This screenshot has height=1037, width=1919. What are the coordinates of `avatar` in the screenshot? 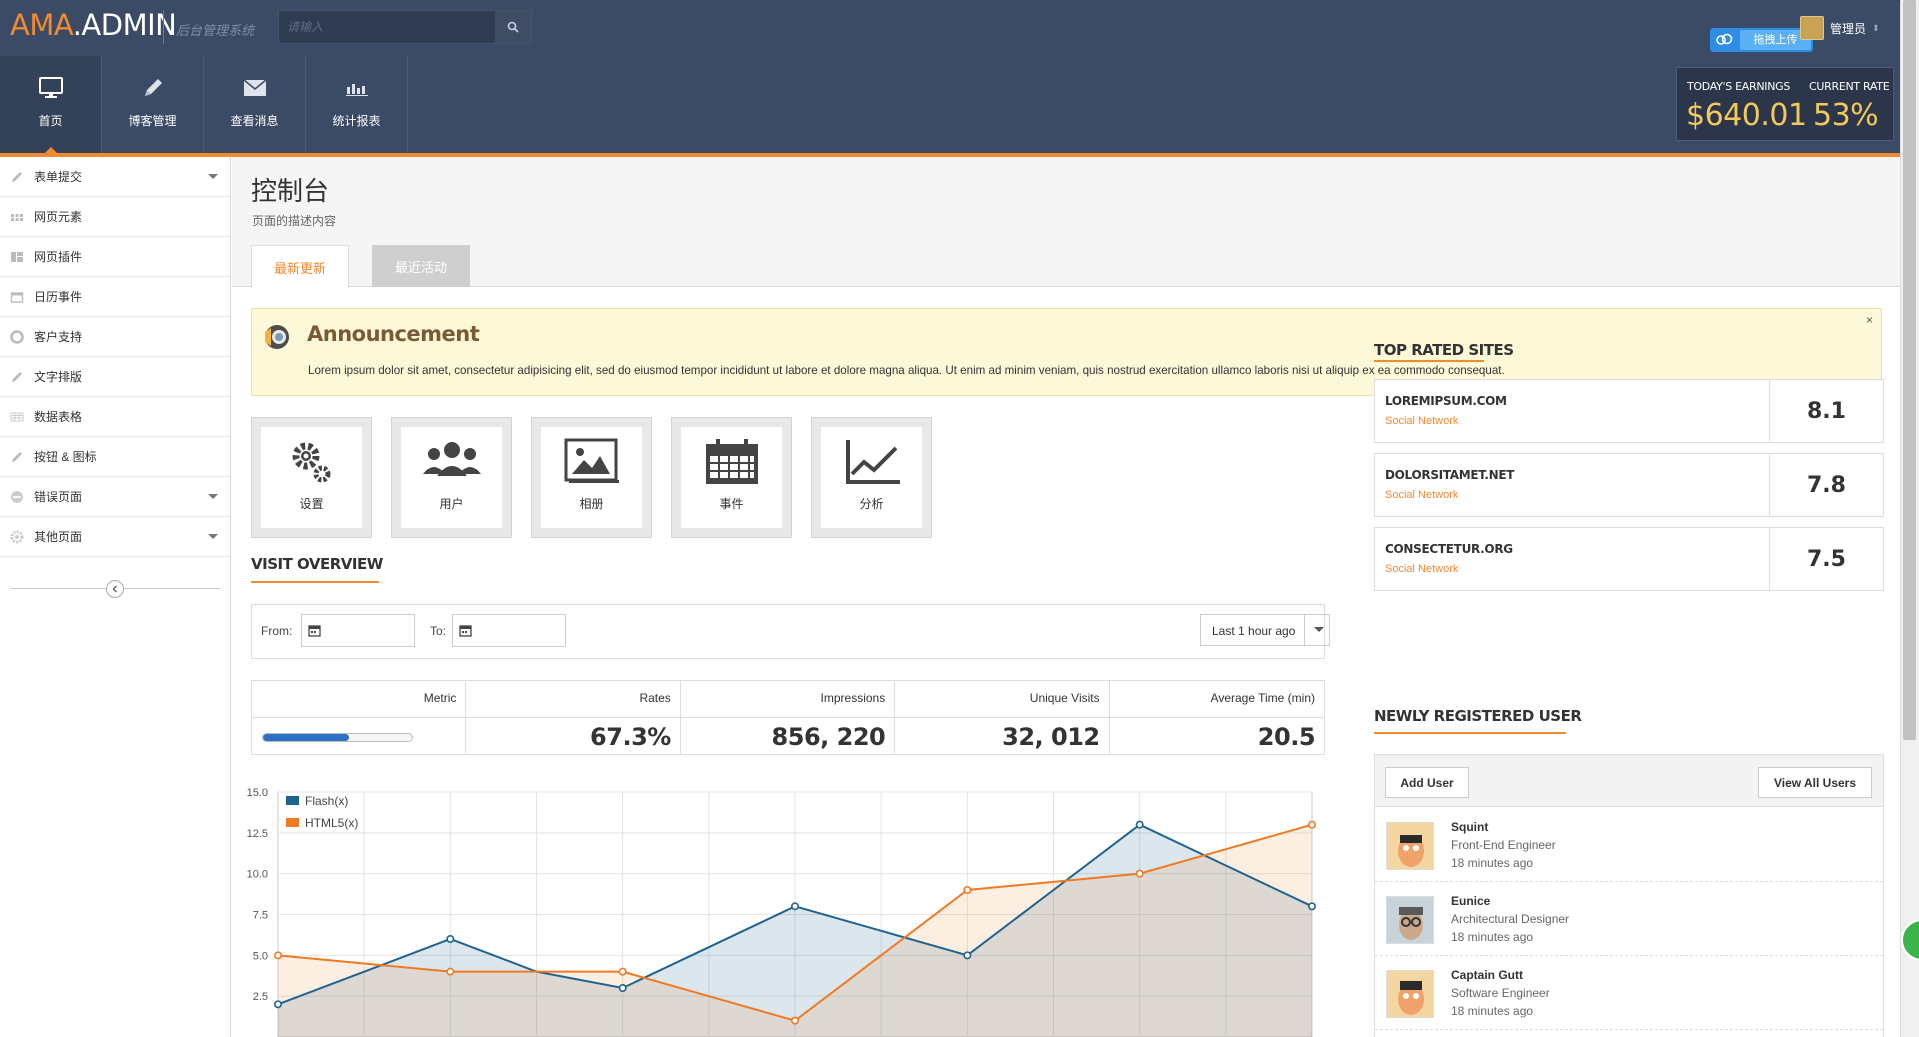 It's located at (1410, 920).